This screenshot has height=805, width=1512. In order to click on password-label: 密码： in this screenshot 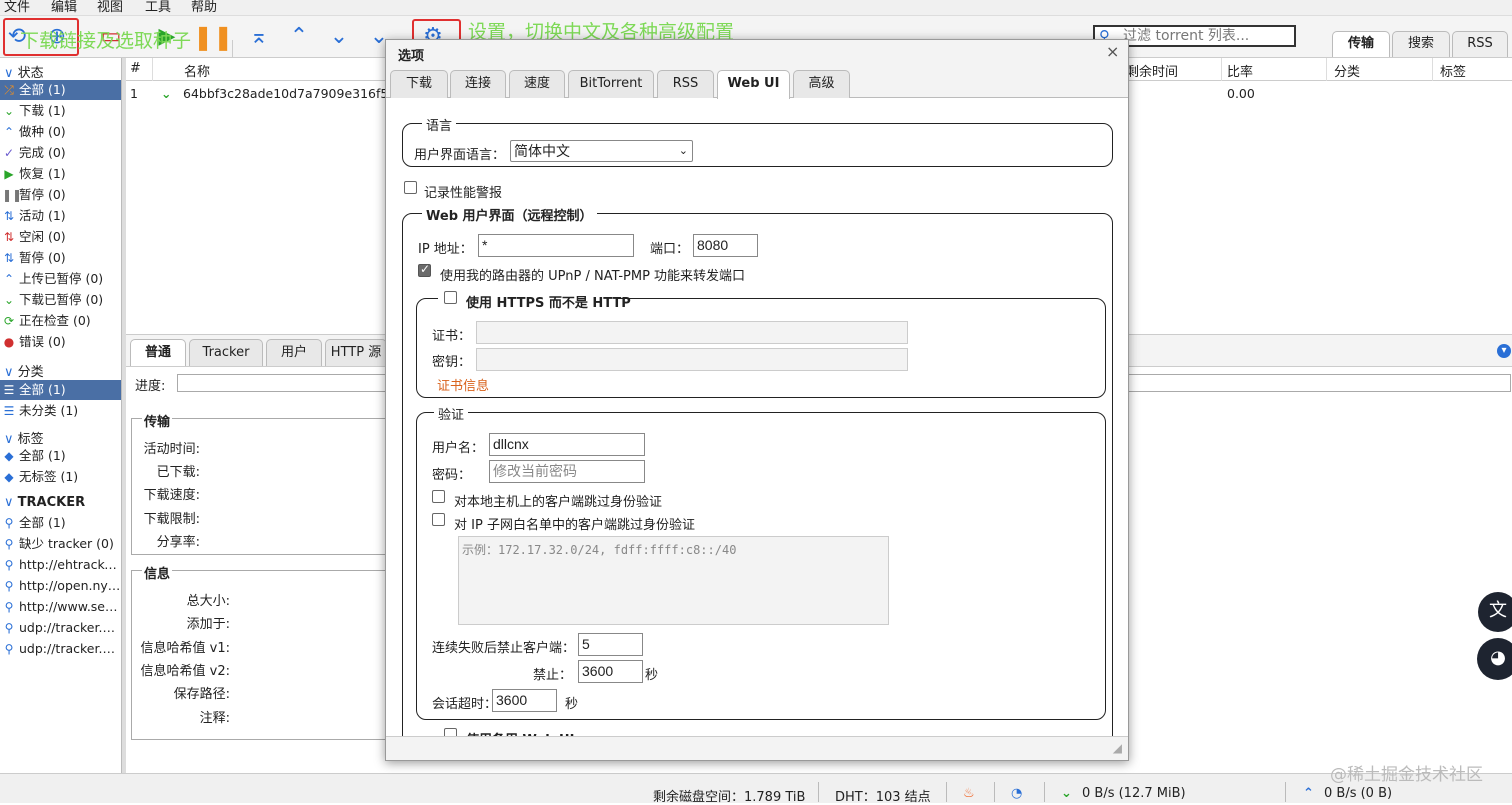, I will do `click(452, 475)`.